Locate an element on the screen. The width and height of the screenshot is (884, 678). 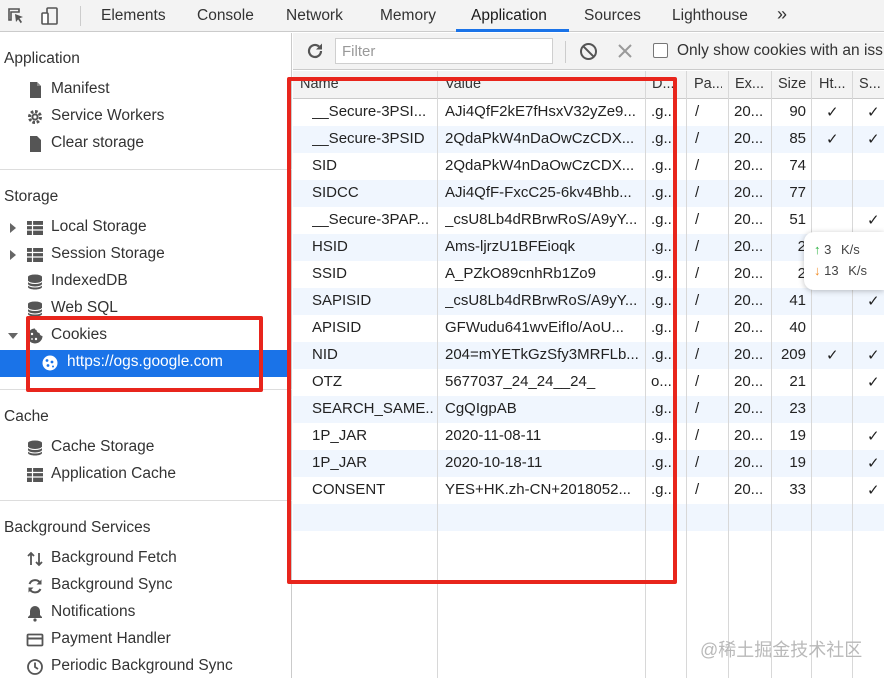
upload-unit: K/s is located at coordinates (850, 249).